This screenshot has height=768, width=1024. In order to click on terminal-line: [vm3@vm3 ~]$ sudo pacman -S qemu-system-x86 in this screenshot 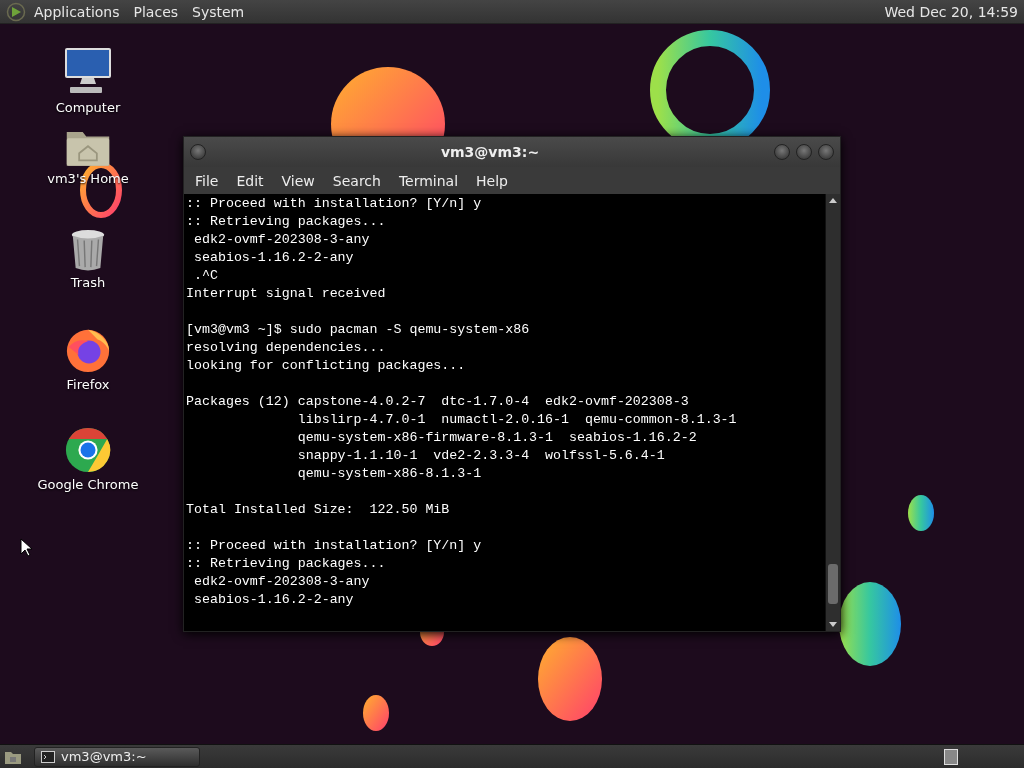, I will do `click(358, 330)`.